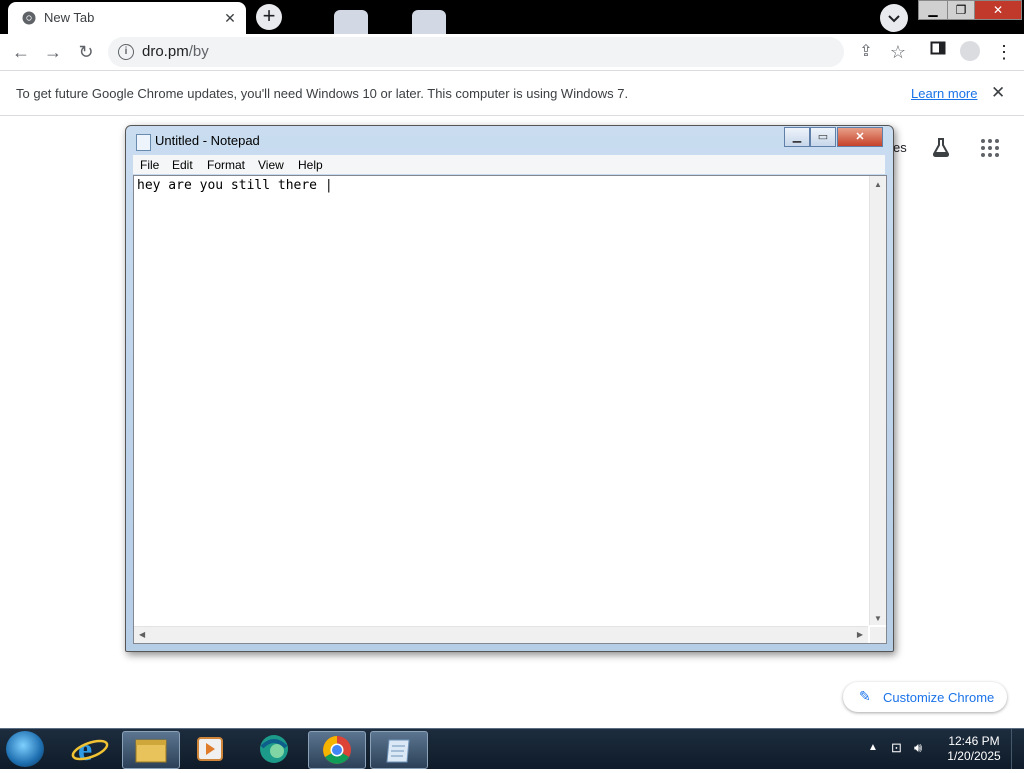 The width and height of the screenshot is (1024, 773). I want to click on chrome-menu-icon: ⋮, so click(1004, 52).